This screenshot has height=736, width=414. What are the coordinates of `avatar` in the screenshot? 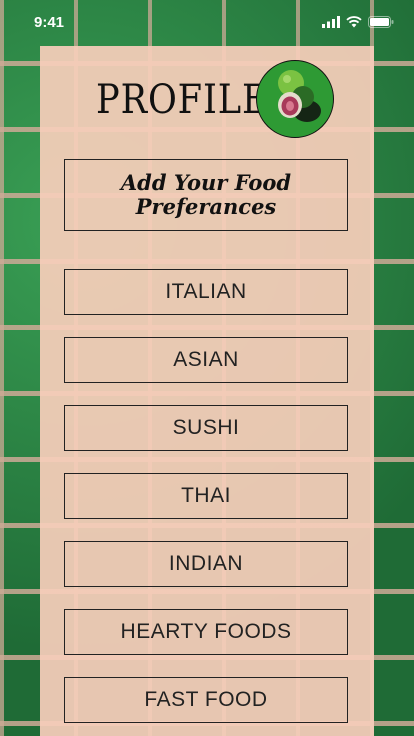 It's located at (295, 99).